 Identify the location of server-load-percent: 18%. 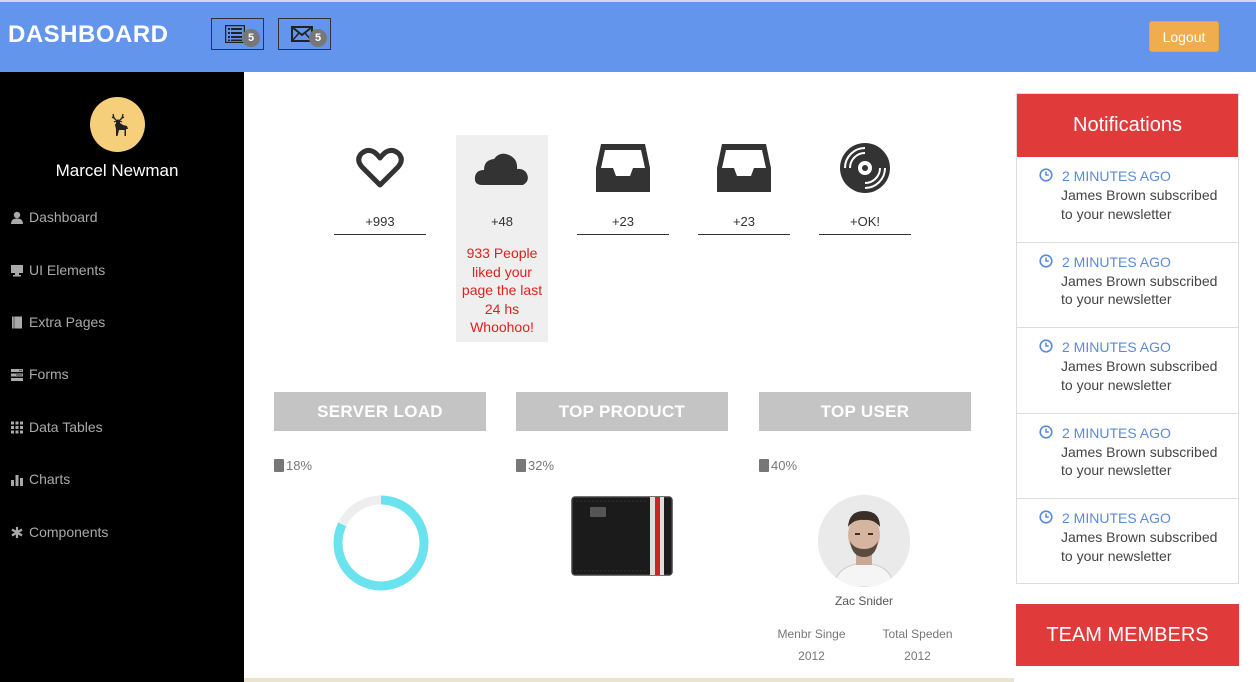
(293, 465).